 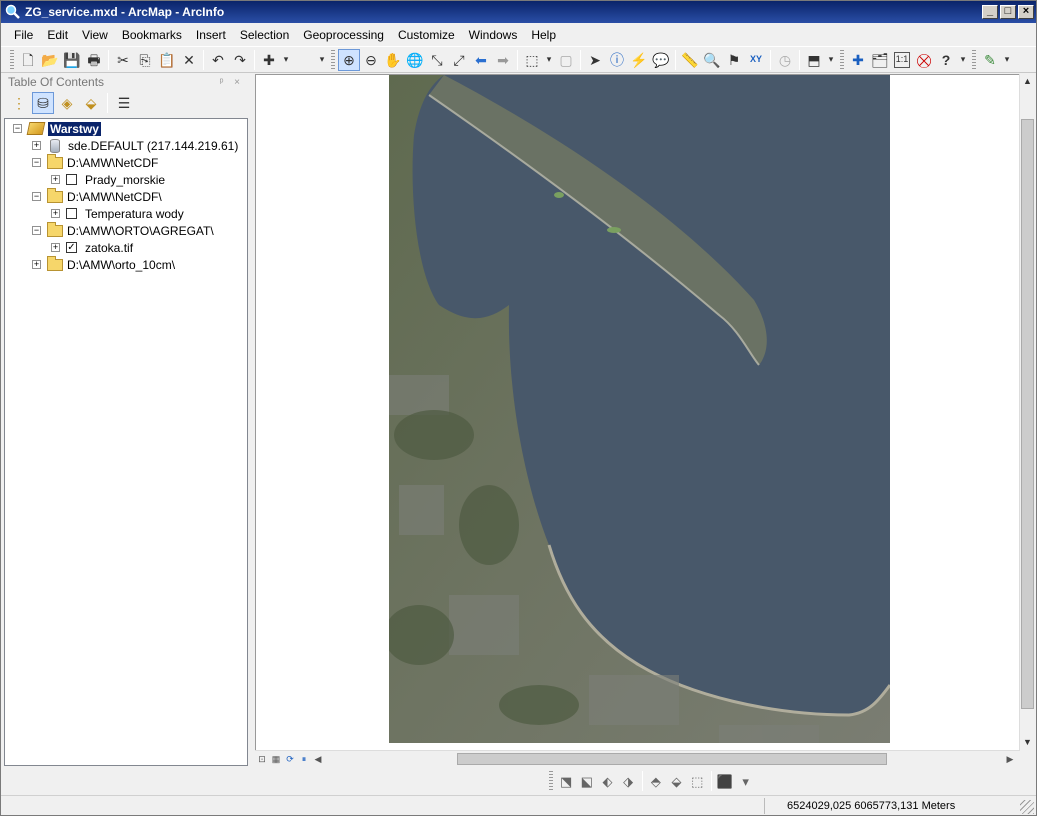 I want to click on menu-insert: Insert, so click(x=211, y=35).